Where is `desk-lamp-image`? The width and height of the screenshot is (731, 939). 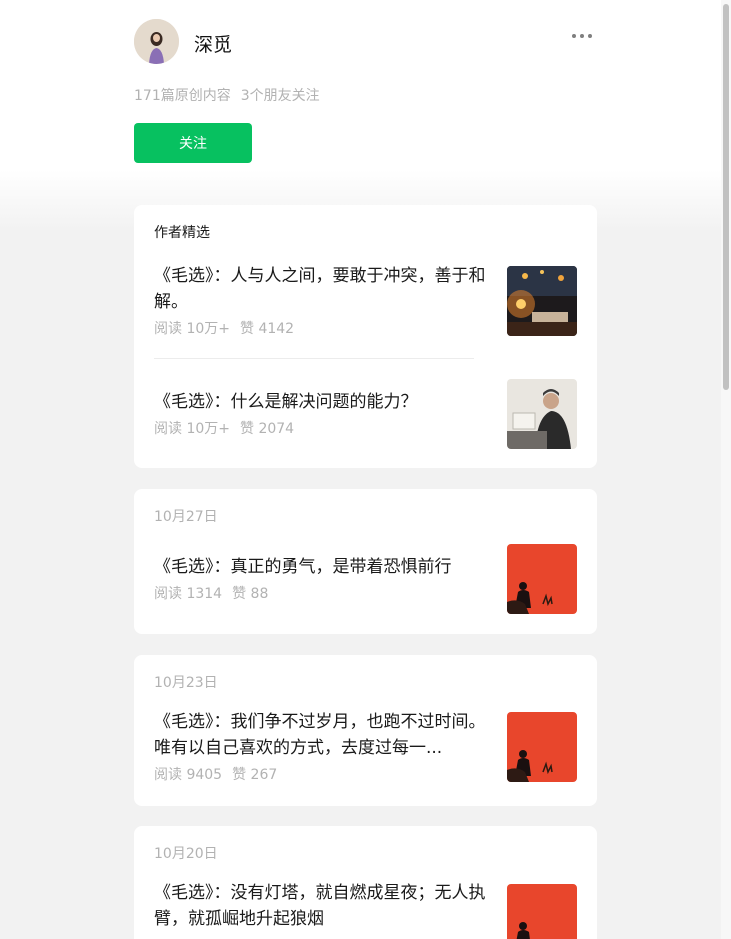 desk-lamp-image is located at coordinates (542, 301).